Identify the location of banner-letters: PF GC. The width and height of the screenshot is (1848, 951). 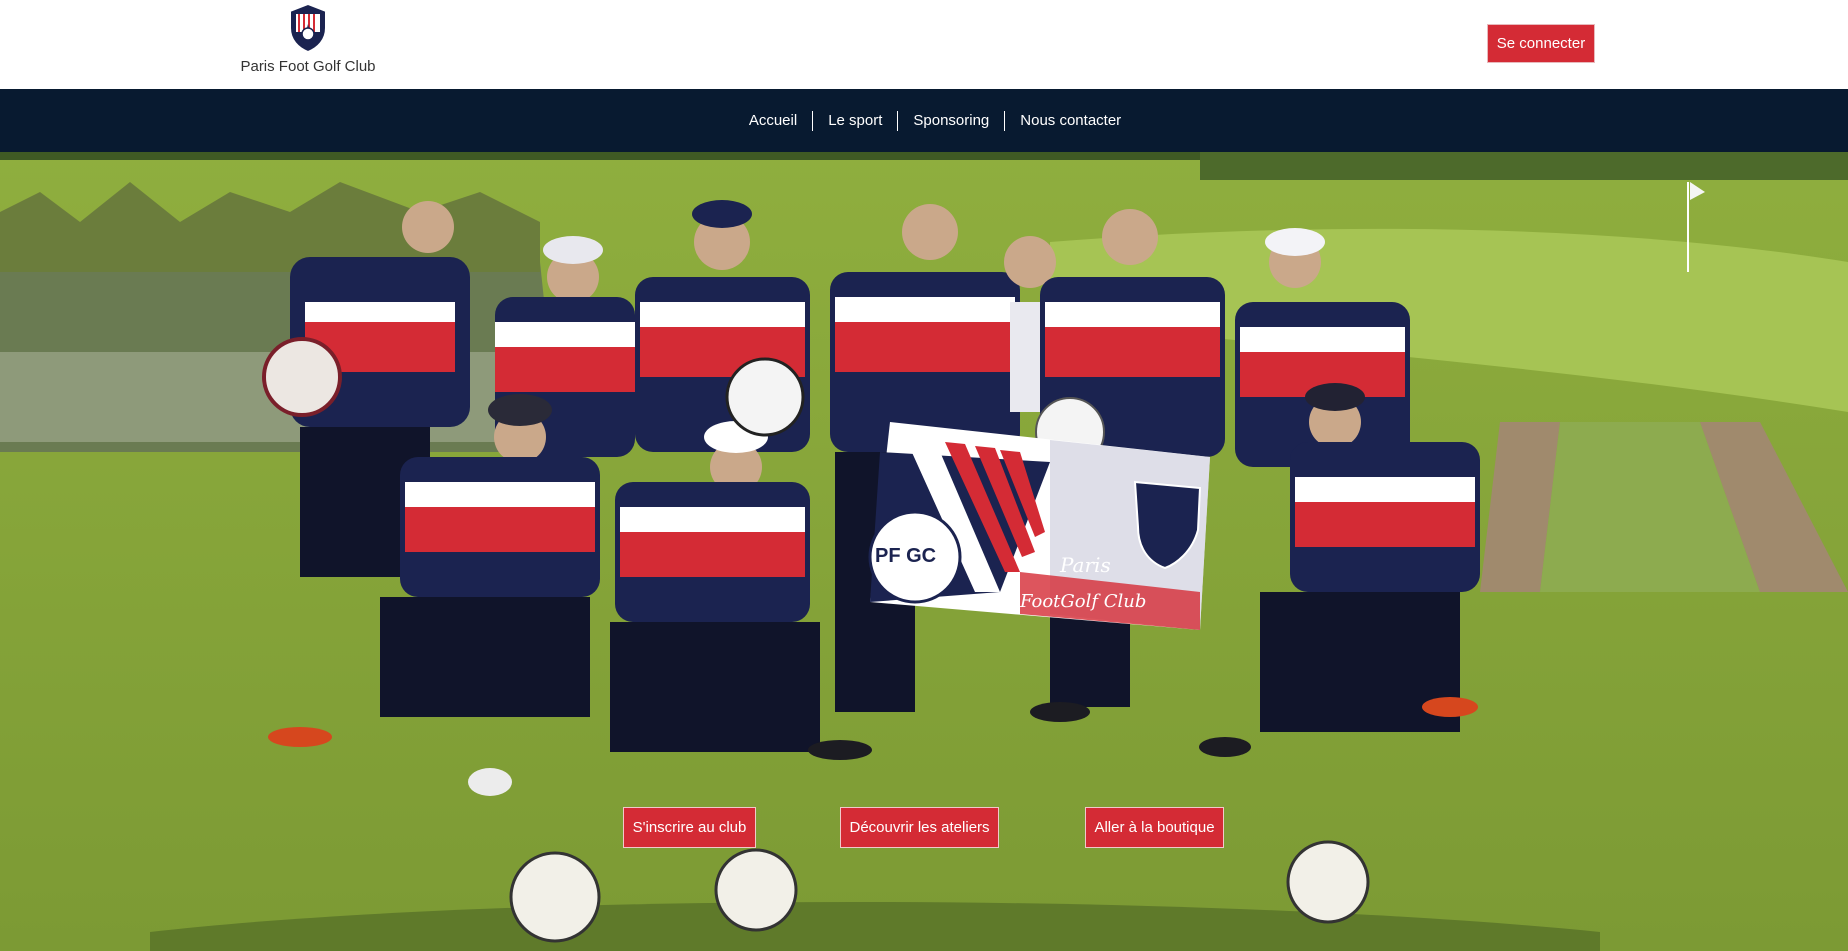
(905, 556).